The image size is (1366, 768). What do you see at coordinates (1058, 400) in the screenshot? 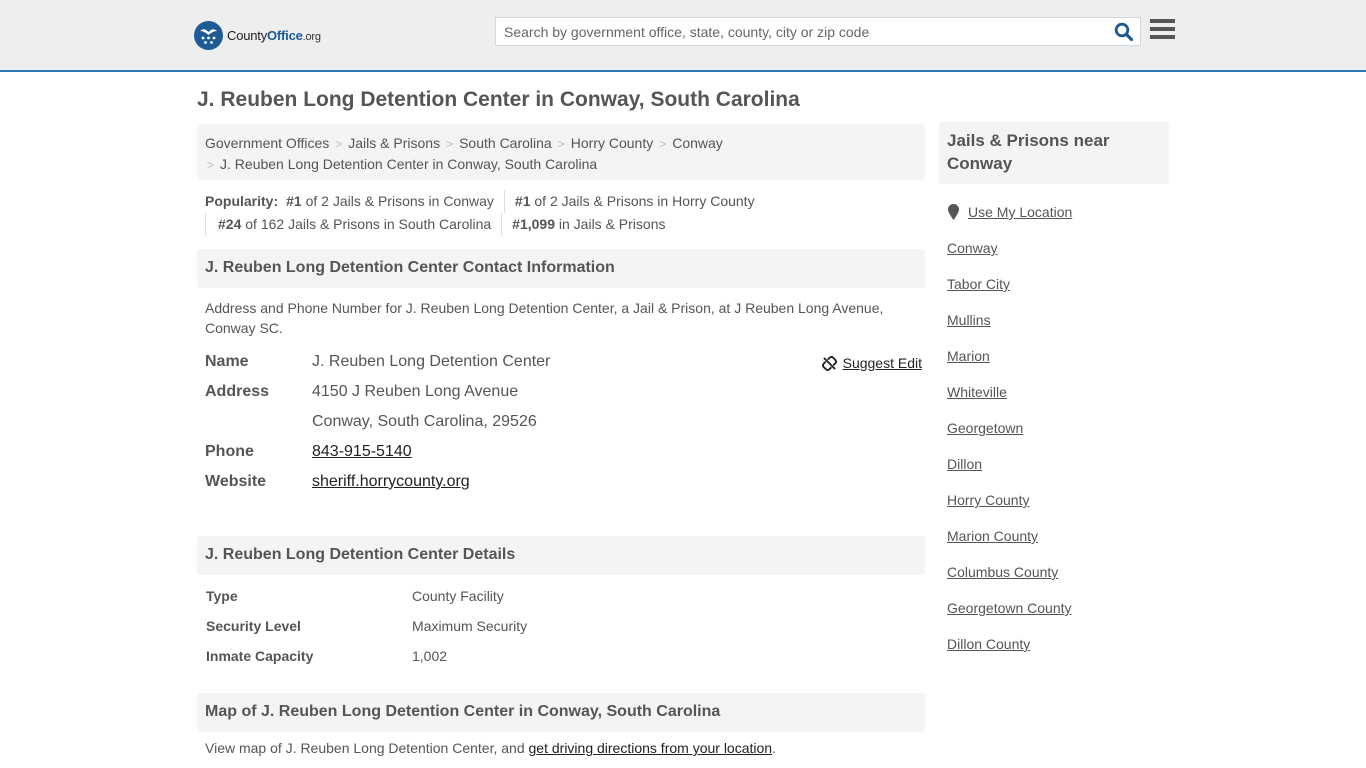
I see `list-item: Whiteville` at bounding box center [1058, 400].